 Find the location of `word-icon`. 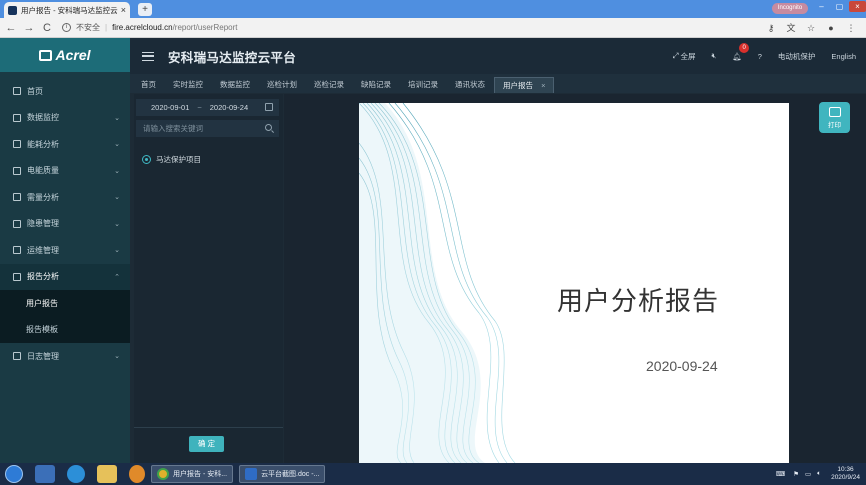

word-icon is located at coordinates (251, 474).